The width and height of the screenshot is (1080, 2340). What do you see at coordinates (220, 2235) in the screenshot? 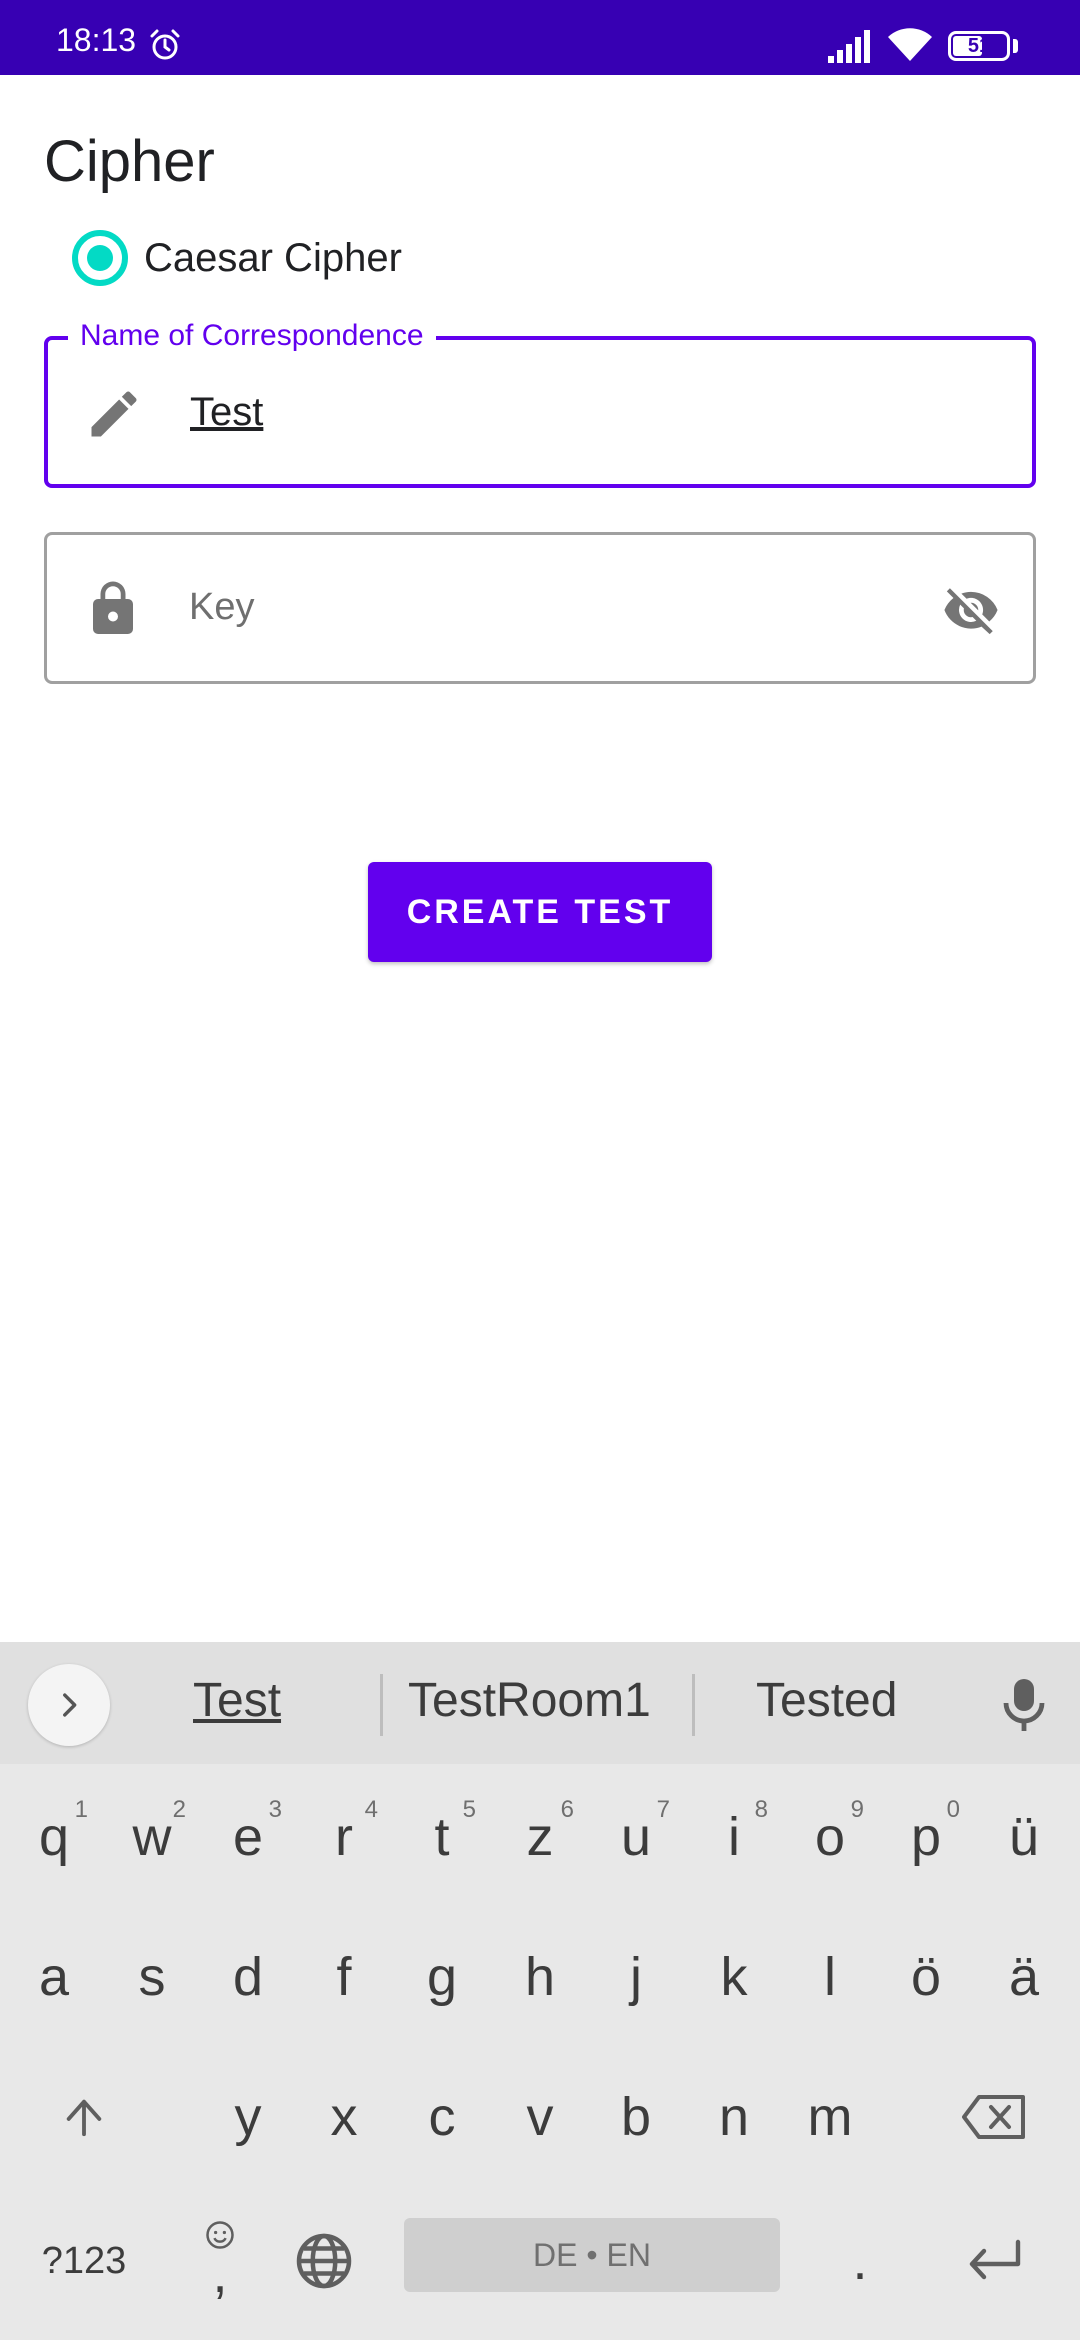
I see `emoji-icon` at bounding box center [220, 2235].